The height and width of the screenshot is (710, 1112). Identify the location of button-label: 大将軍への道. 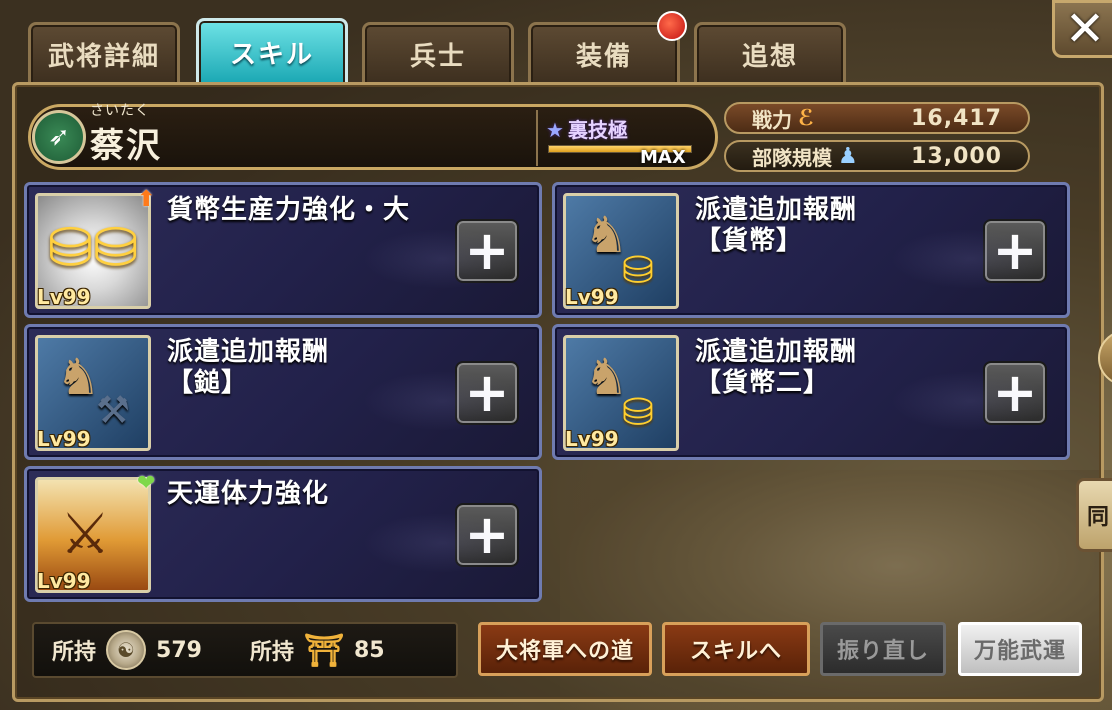
(564, 651).